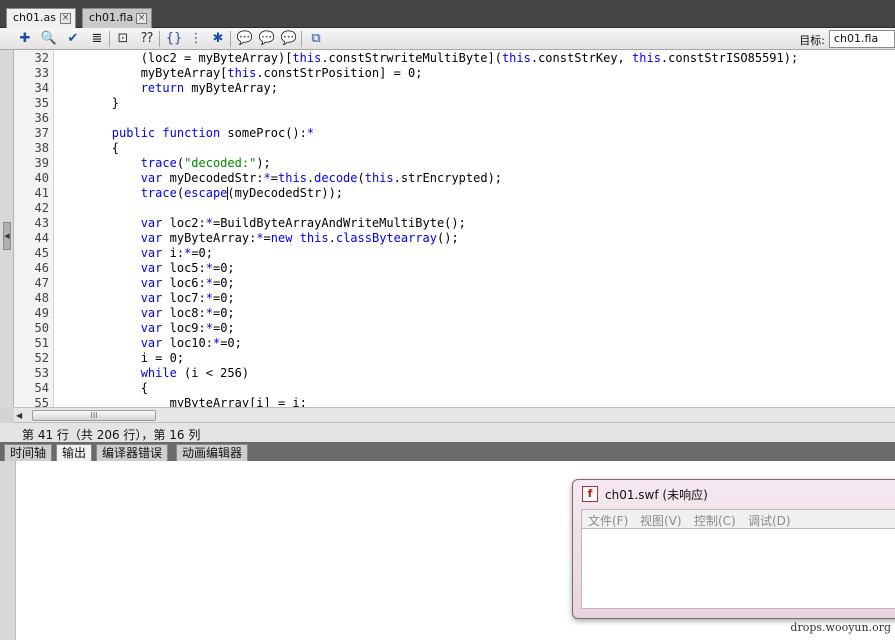  I want to click on menu-bar: 文件(F) 视图(V) 控制(C) 调试(D), so click(738, 519).